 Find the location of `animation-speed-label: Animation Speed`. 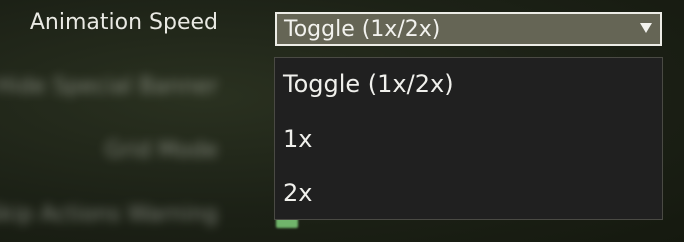

animation-speed-label: Animation Speed is located at coordinates (123, 22).